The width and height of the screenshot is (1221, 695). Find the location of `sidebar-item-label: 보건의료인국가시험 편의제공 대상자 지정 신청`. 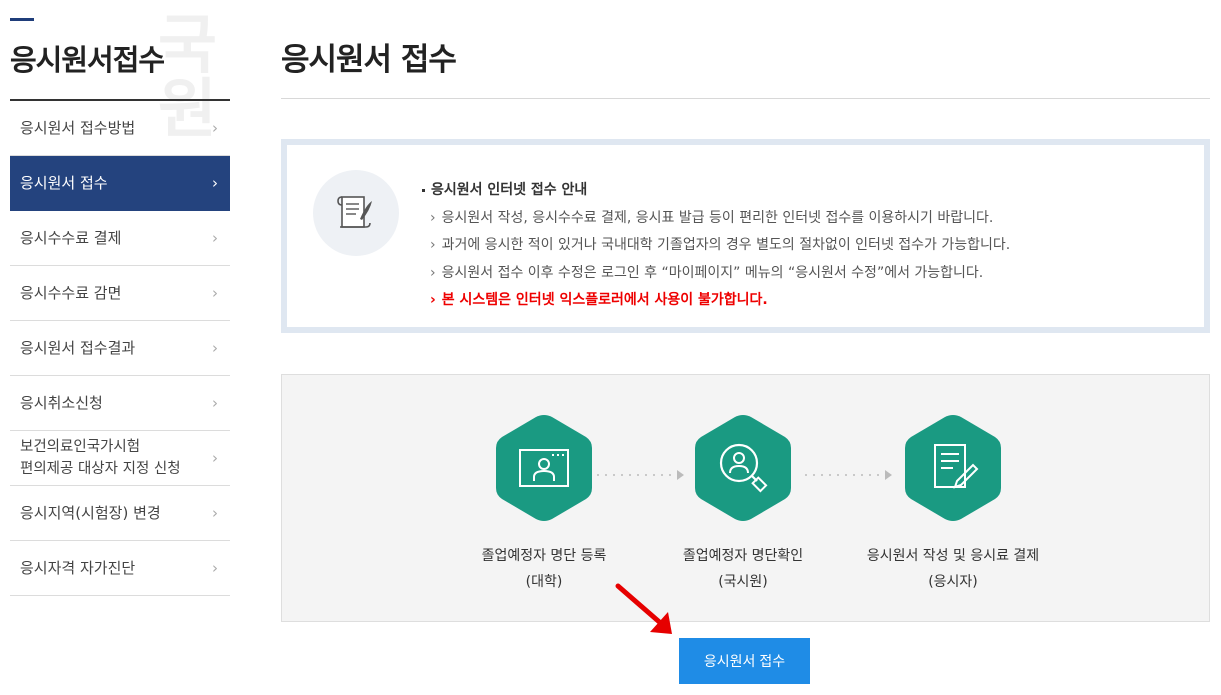

sidebar-item-label: 보건의료인국가시험 편의제공 대상자 지정 신청 is located at coordinates (100, 458).